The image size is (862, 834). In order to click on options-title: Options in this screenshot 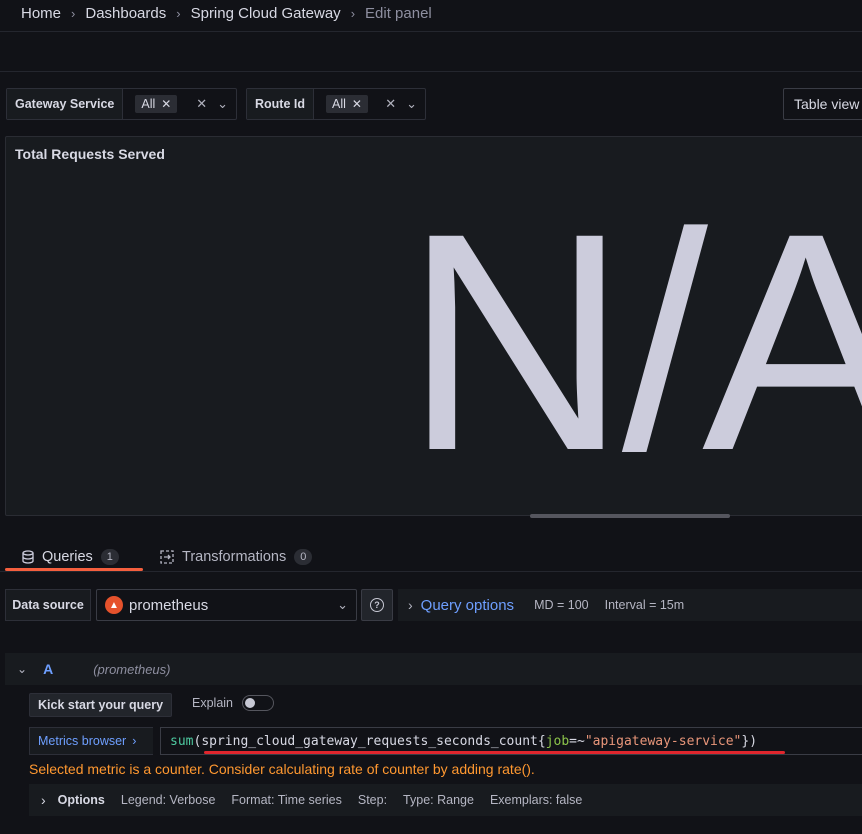, I will do `click(81, 800)`.